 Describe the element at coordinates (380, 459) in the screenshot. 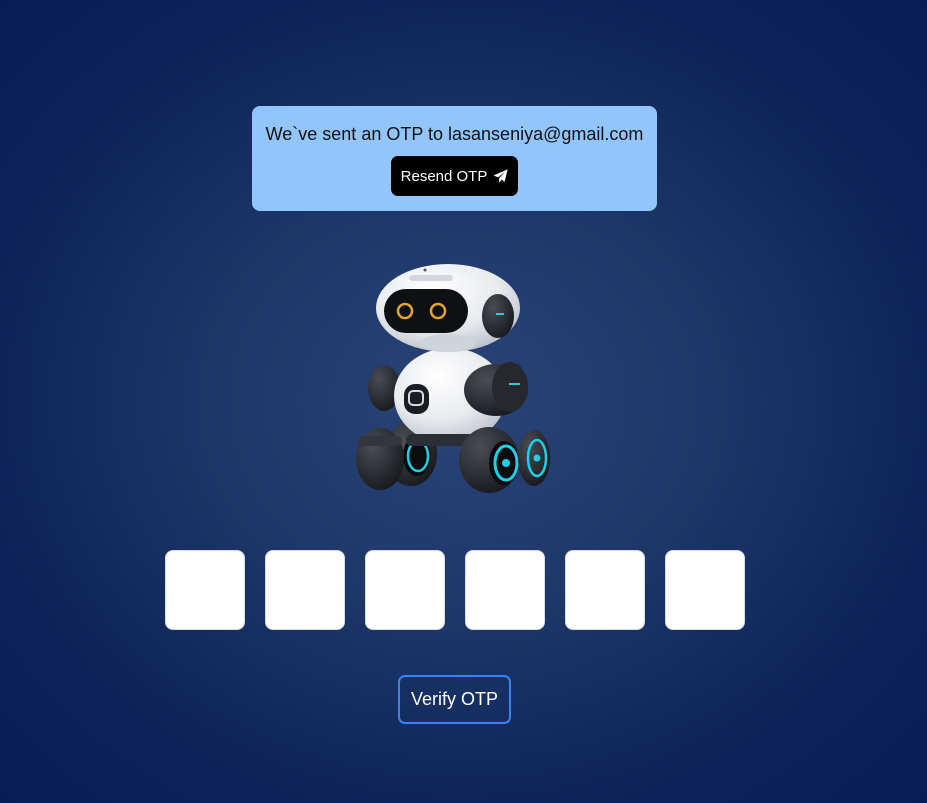

I see `wheel-front-left` at that location.